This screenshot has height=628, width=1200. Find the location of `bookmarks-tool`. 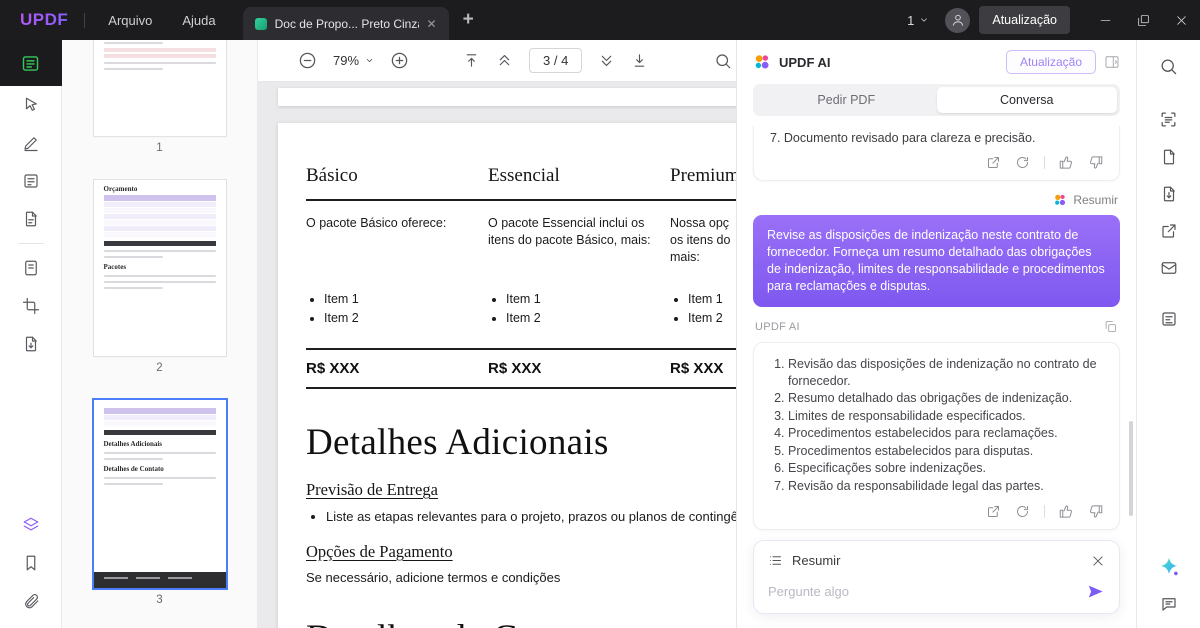

bookmarks-tool is located at coordinates (30, 563).